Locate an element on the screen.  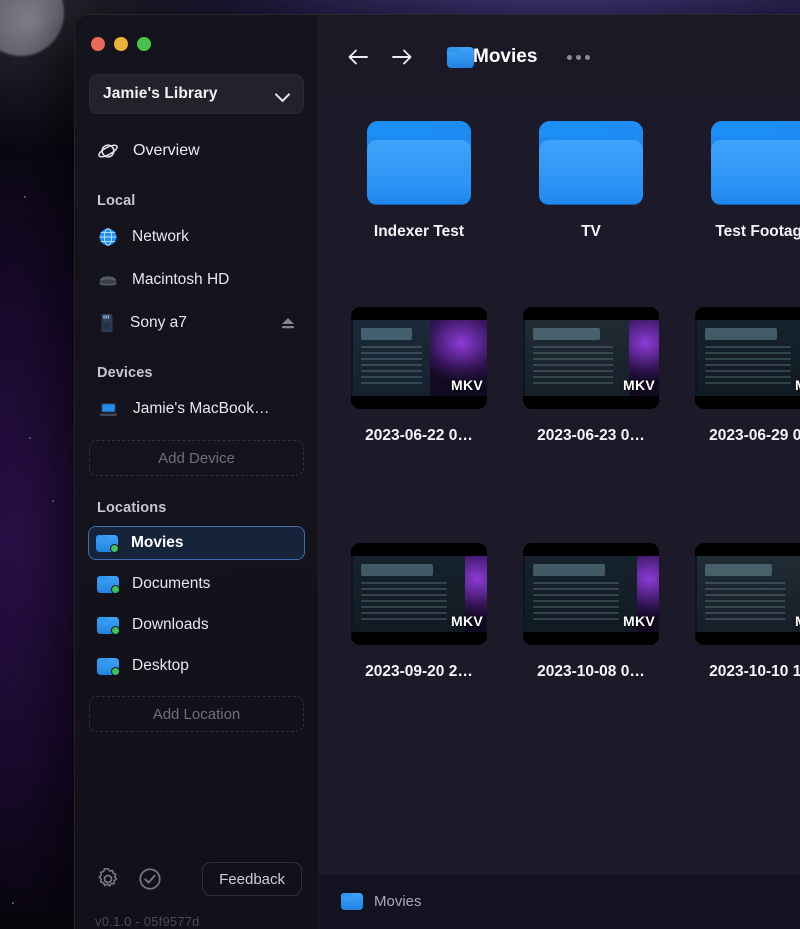
window-traffic-lights is located at coordinates (196, 33).